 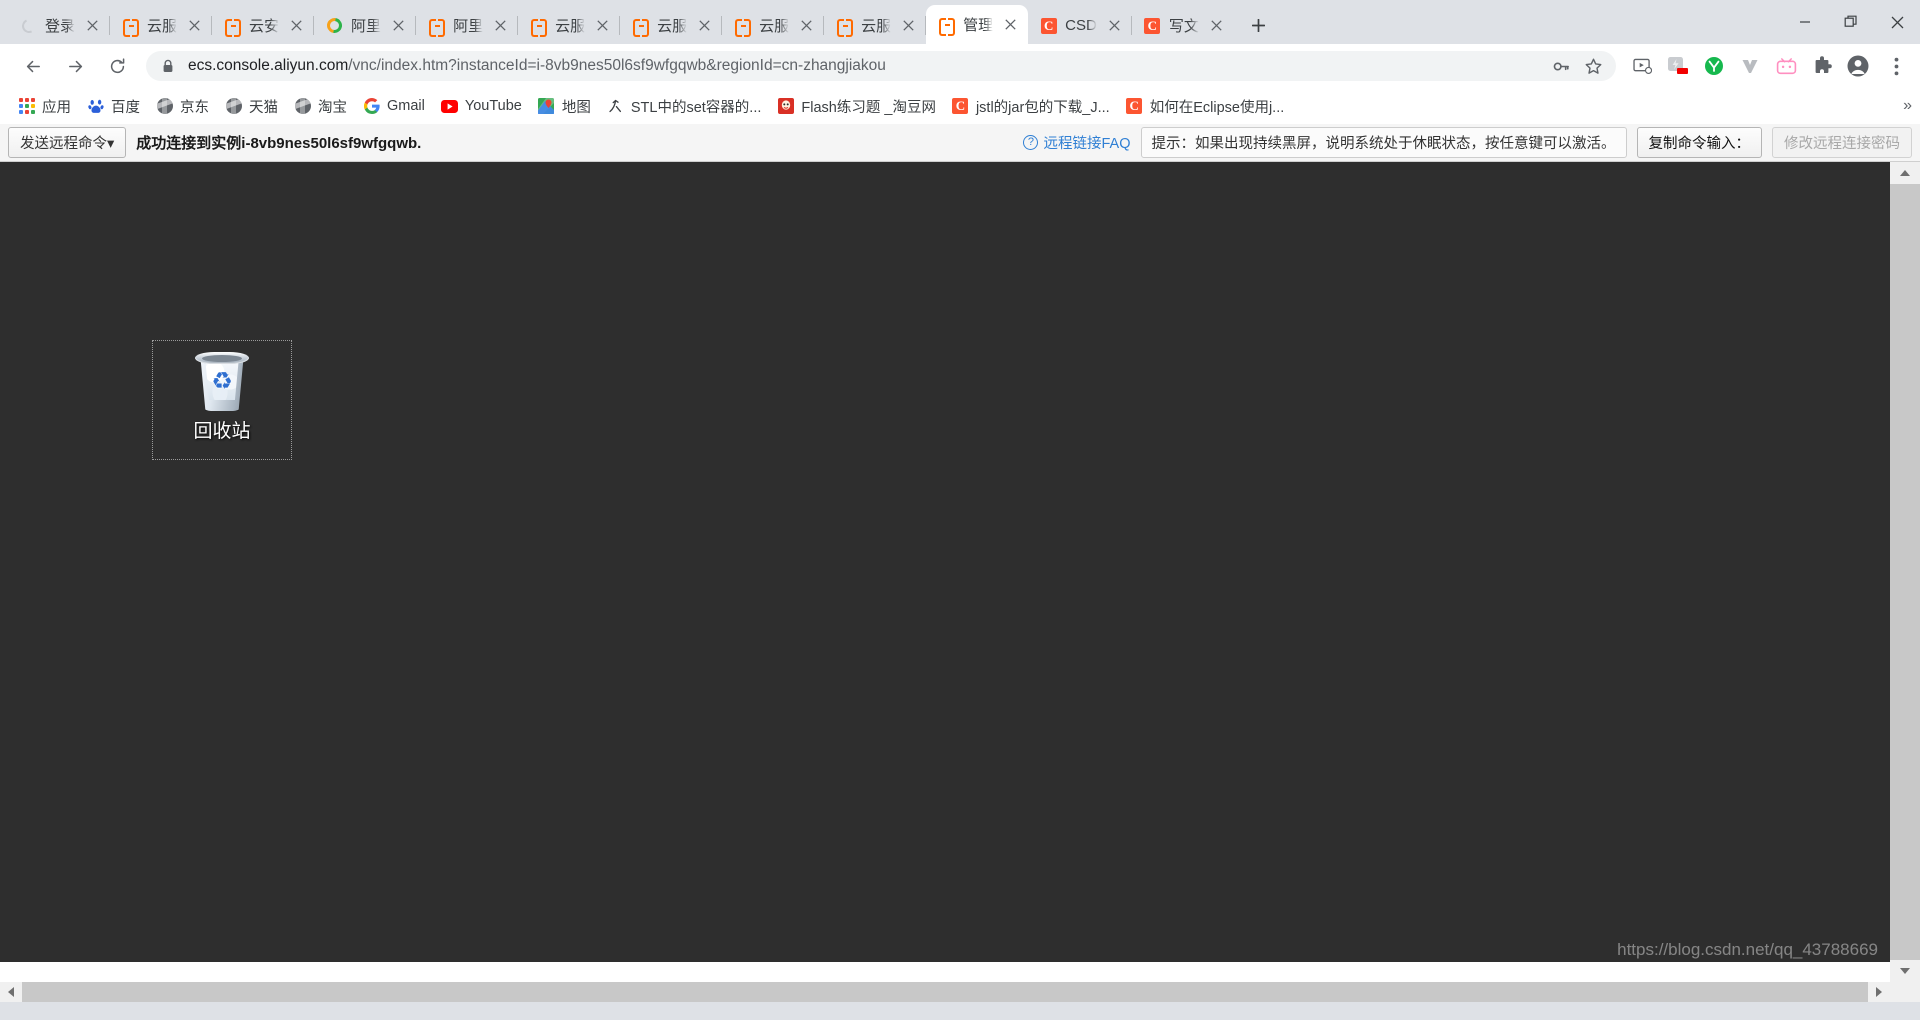 What do you see at coordinates (1905, 173) in the screenshot?
I see `scroll-up-arrow-icon` at bounding box center [1905, 173].